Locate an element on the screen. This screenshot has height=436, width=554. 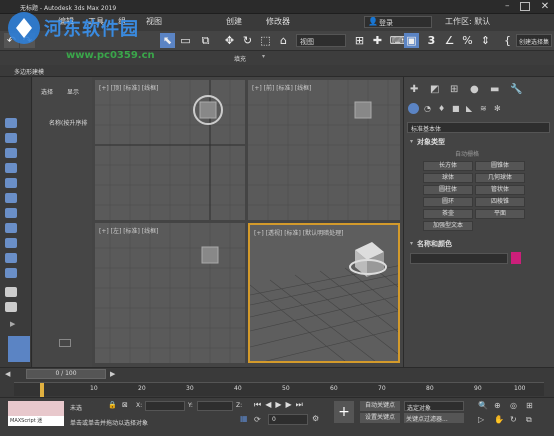
expand-arrow-icon: ▶ is located at coordinates (12, 324).